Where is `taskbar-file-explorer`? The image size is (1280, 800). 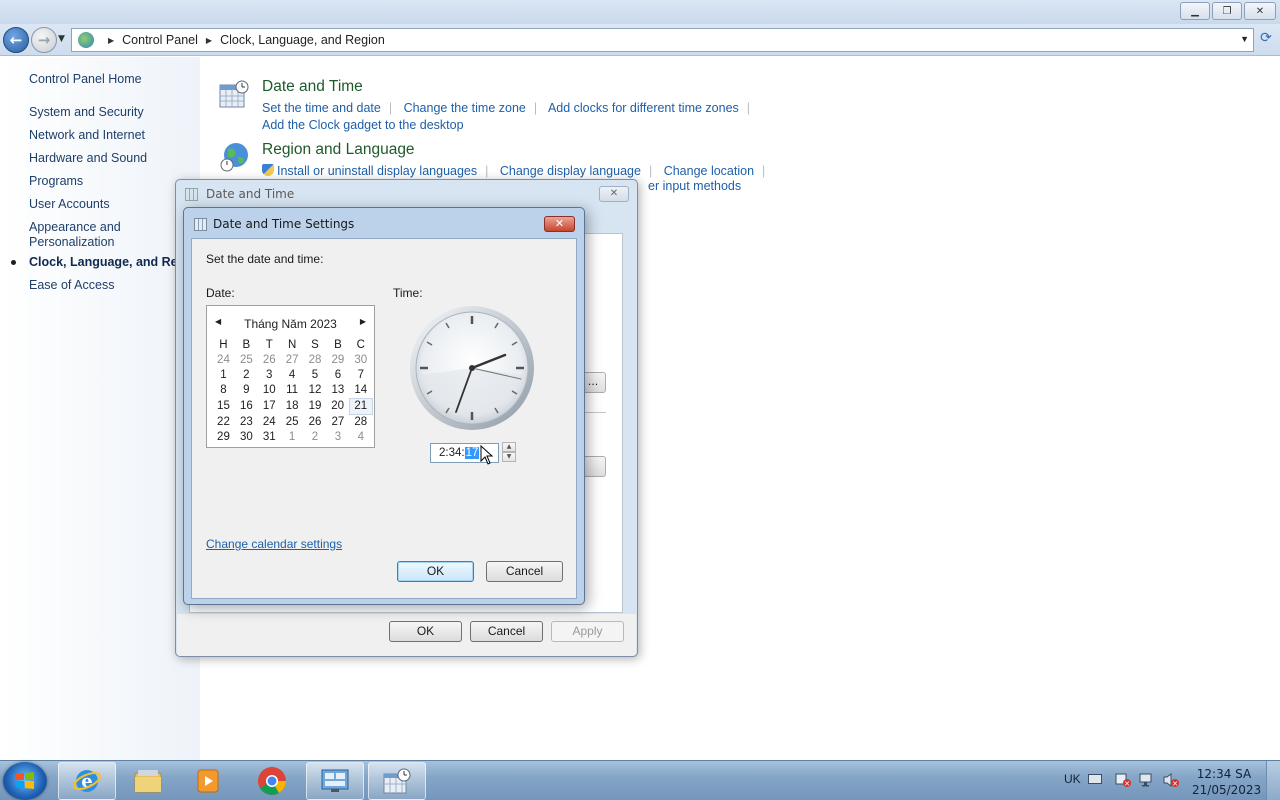
taskbar-file-explorer is located at coordinates (148, 781).